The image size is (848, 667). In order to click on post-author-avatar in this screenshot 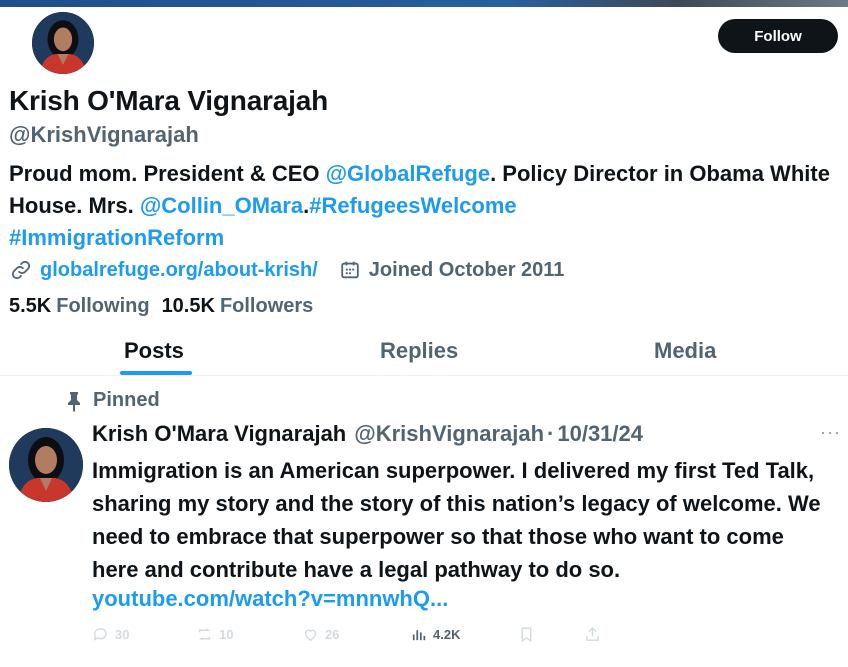, I will do `click(46, 465)`.